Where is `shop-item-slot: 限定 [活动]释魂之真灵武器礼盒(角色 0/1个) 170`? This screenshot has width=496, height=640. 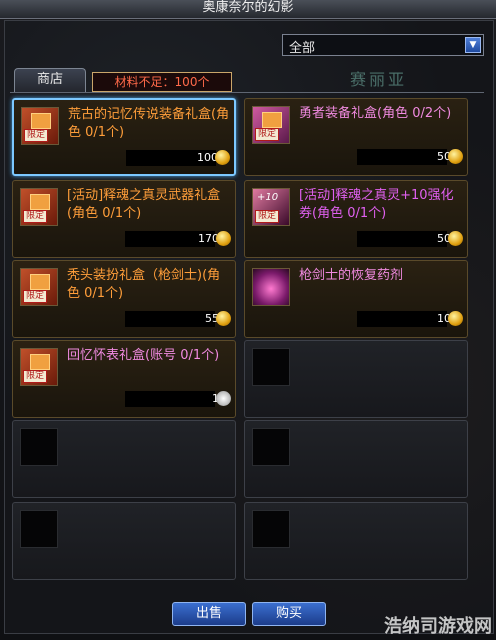
shop-item-slot: 限定 [活动]释魂之真灵武器礼盒(角色 0/1个) 170 is located at coordinates (124, 219).